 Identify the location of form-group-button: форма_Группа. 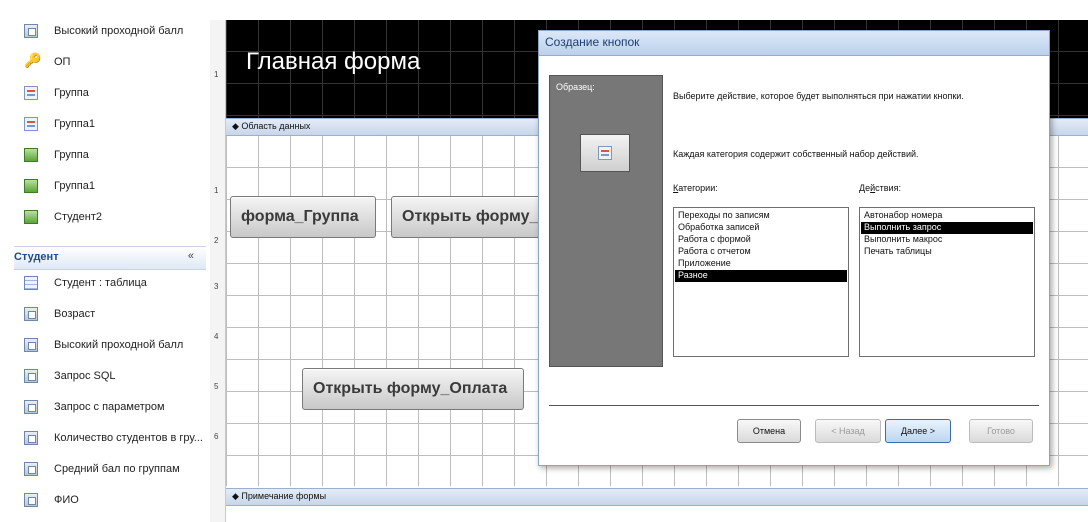
(303, 217).